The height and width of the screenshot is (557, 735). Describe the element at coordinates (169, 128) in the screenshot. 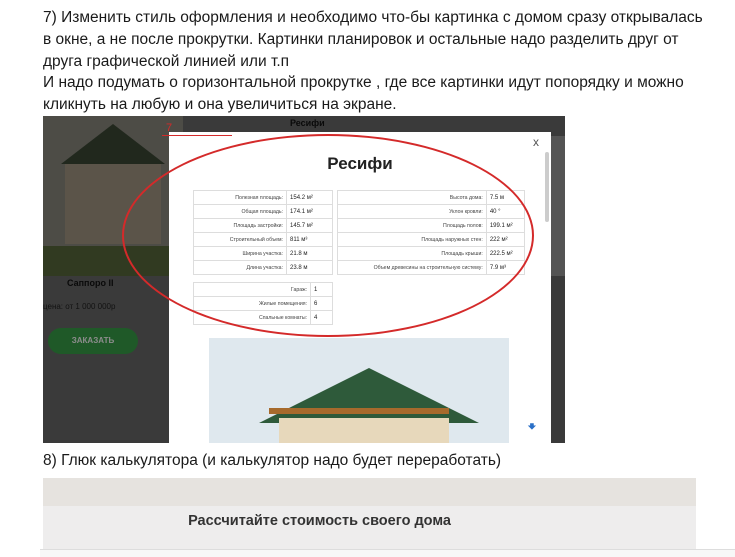

I see `annotation-number: 7` at that location.